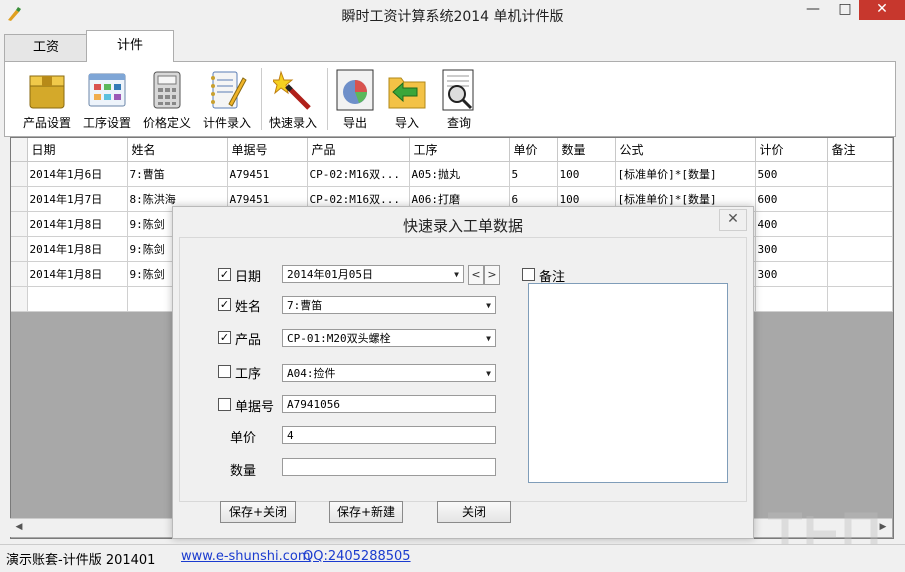 The image size is (905, 572). Describe the element at coordinates (406, 123) in the screenshot. I see `tool-label: 导入` at that location.